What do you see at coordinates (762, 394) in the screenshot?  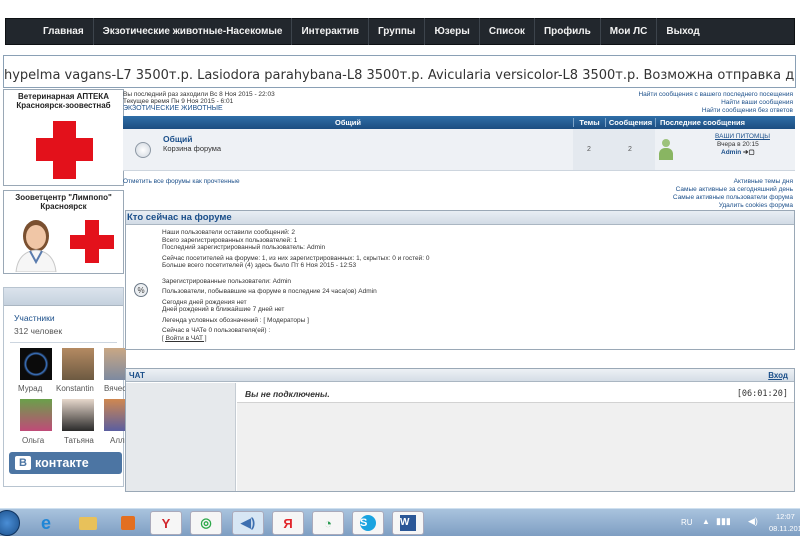 I see `chat-time: [06:01:20]` at bounding box center [762, 394].